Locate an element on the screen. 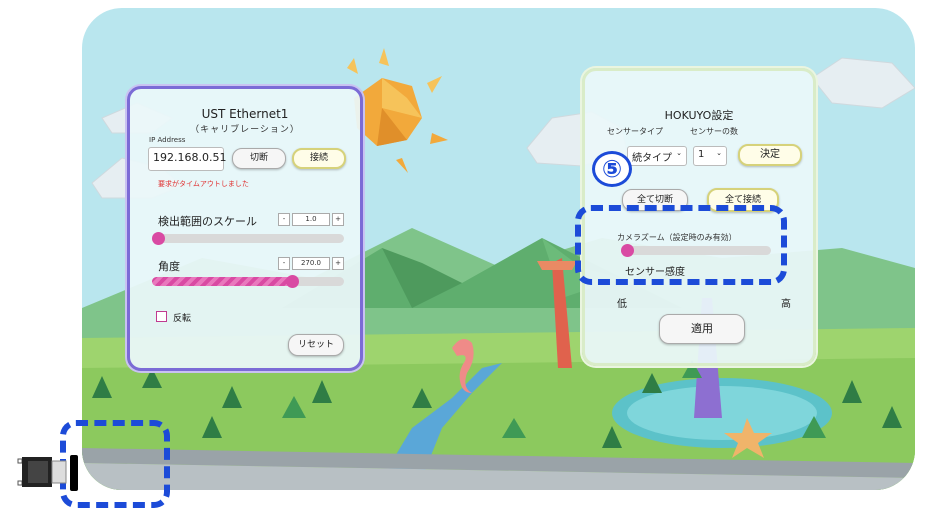 This screenshot has height=516, width=927. connect-button: 接続 is located at coordinates (319, 158).